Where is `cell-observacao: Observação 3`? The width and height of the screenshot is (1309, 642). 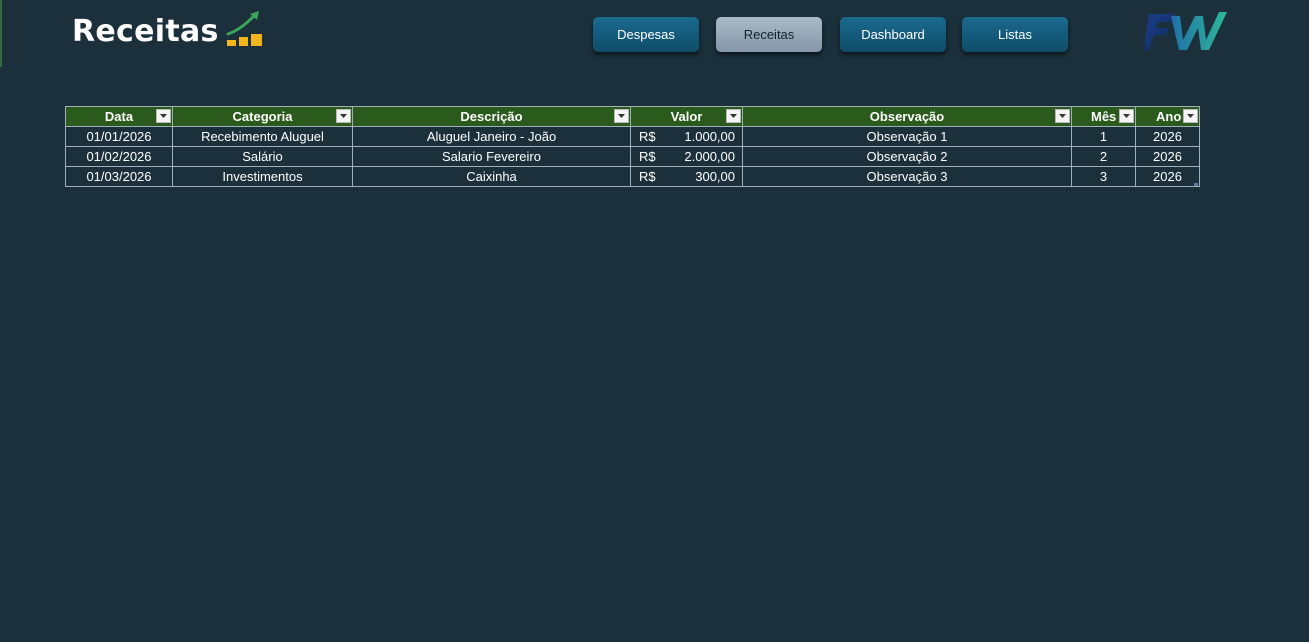
cell-observacao: Observação 3 is located at coordinates (907, 176).